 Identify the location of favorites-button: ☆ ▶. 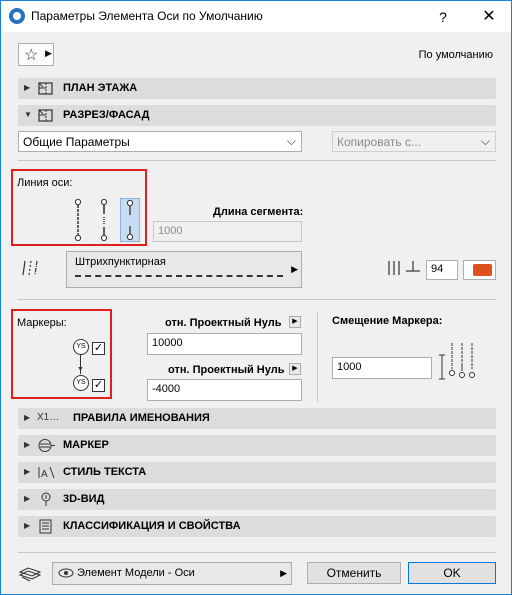
(36, 54).